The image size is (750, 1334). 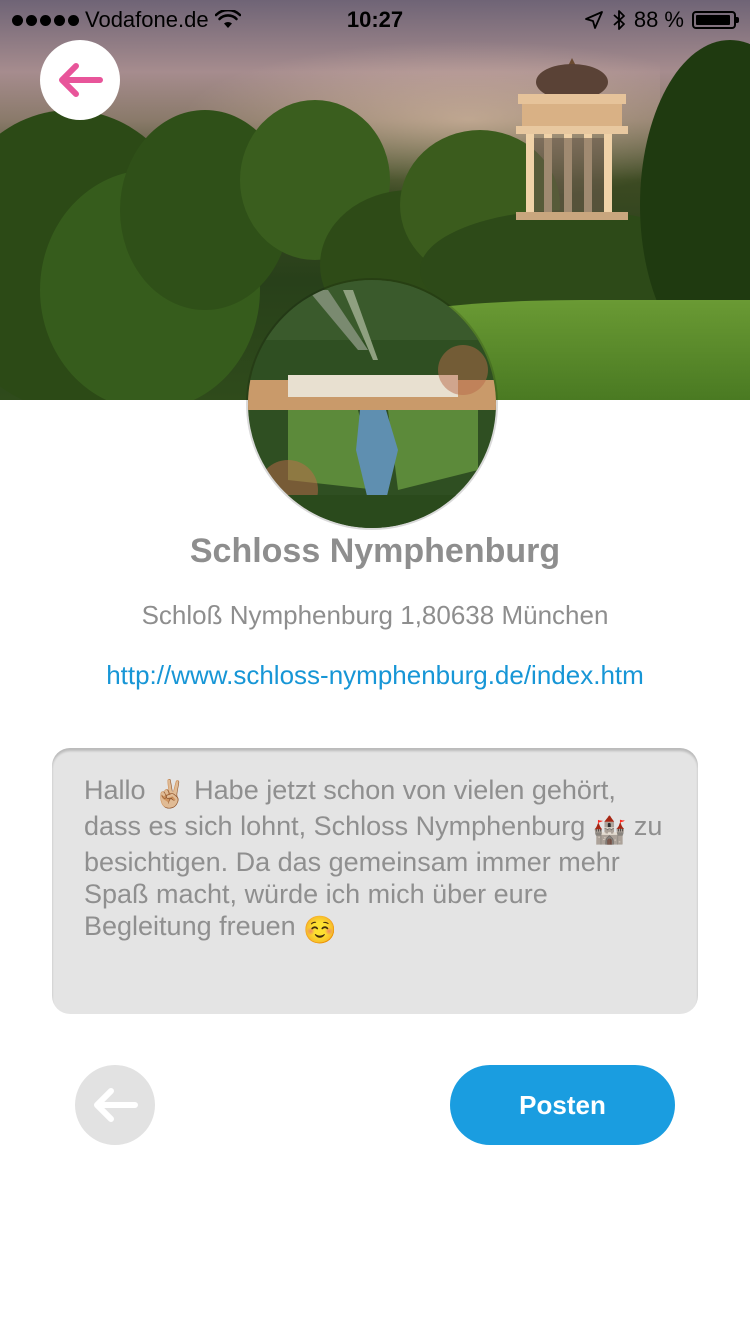 I want to click on location-arrow-icon, so click(x=593, y=20).